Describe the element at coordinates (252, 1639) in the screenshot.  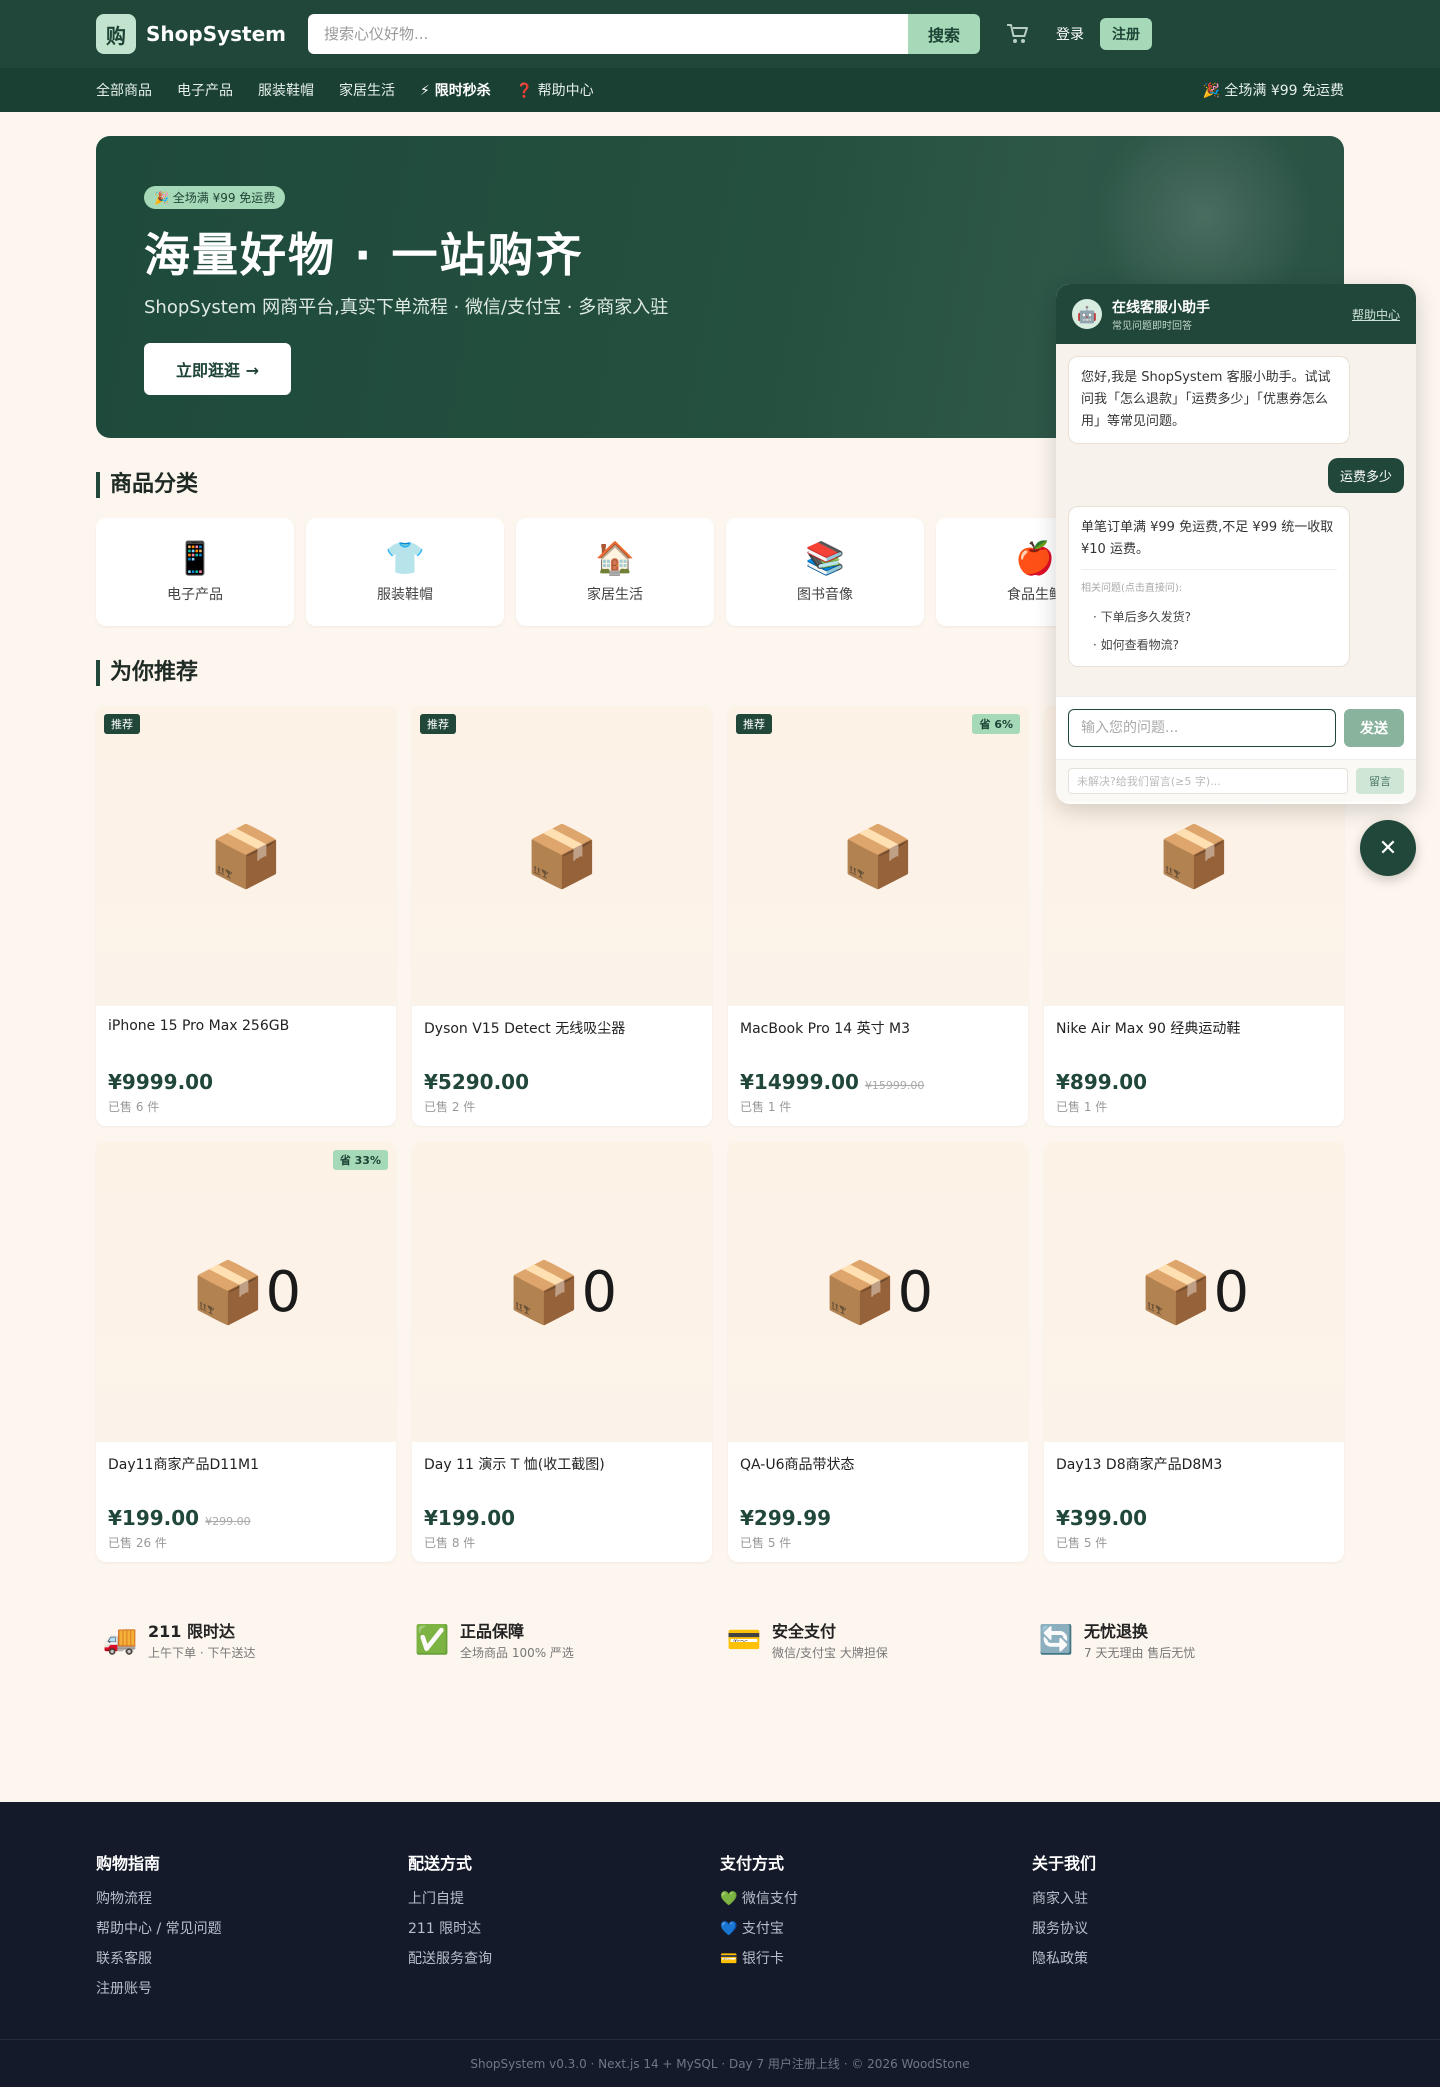
I see `feature-item: 🚚 211 限时达 上午下单 · 下午送达` at that location.